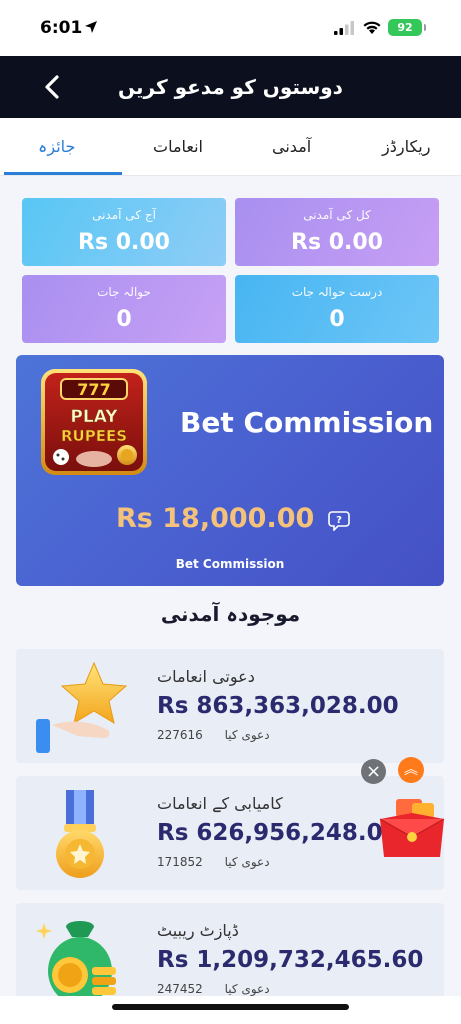 This screenshot has width=461, height=1024. Describe the element at coordinates (344, 28) in the screenshot. I see `cellular-signal-icon` at that location.